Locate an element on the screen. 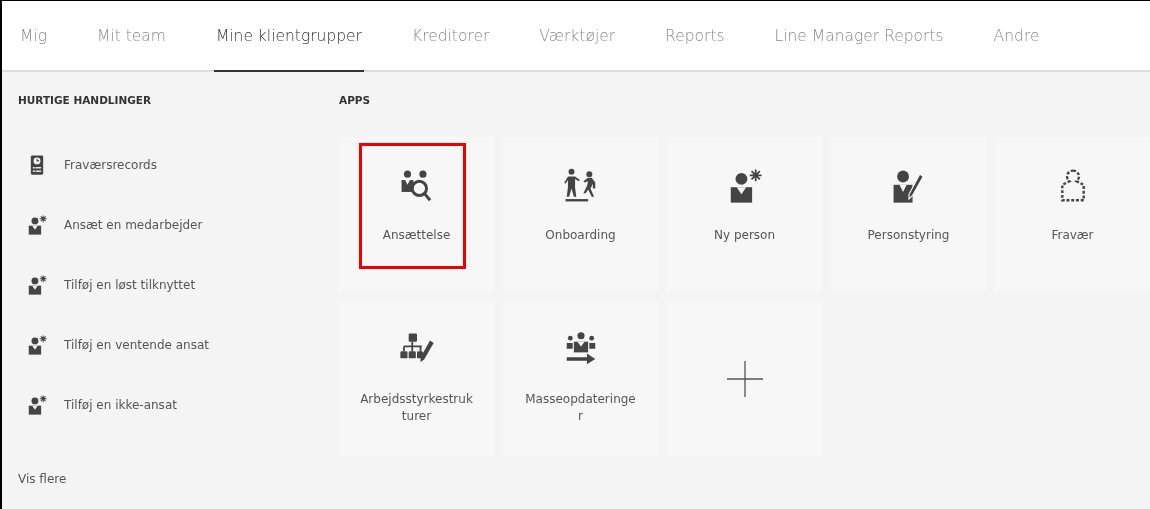 The image size is (1150, 509). show-more-link: Vis flere is located at coordinates (169, 479).